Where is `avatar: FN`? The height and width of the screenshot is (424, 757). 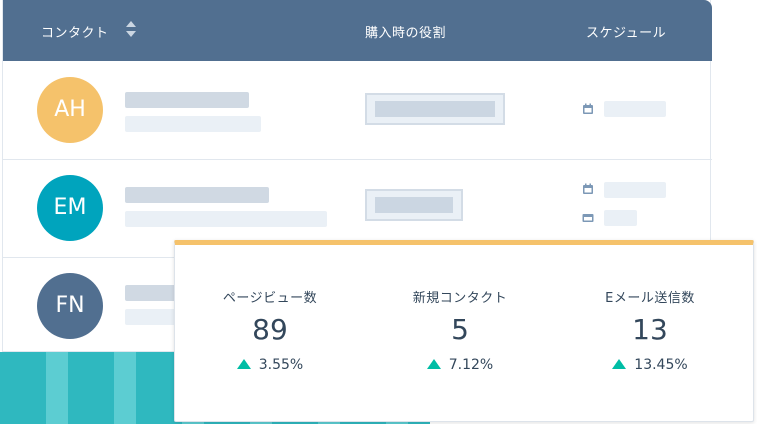 avatar: FN is located at coordinates (70, 306).